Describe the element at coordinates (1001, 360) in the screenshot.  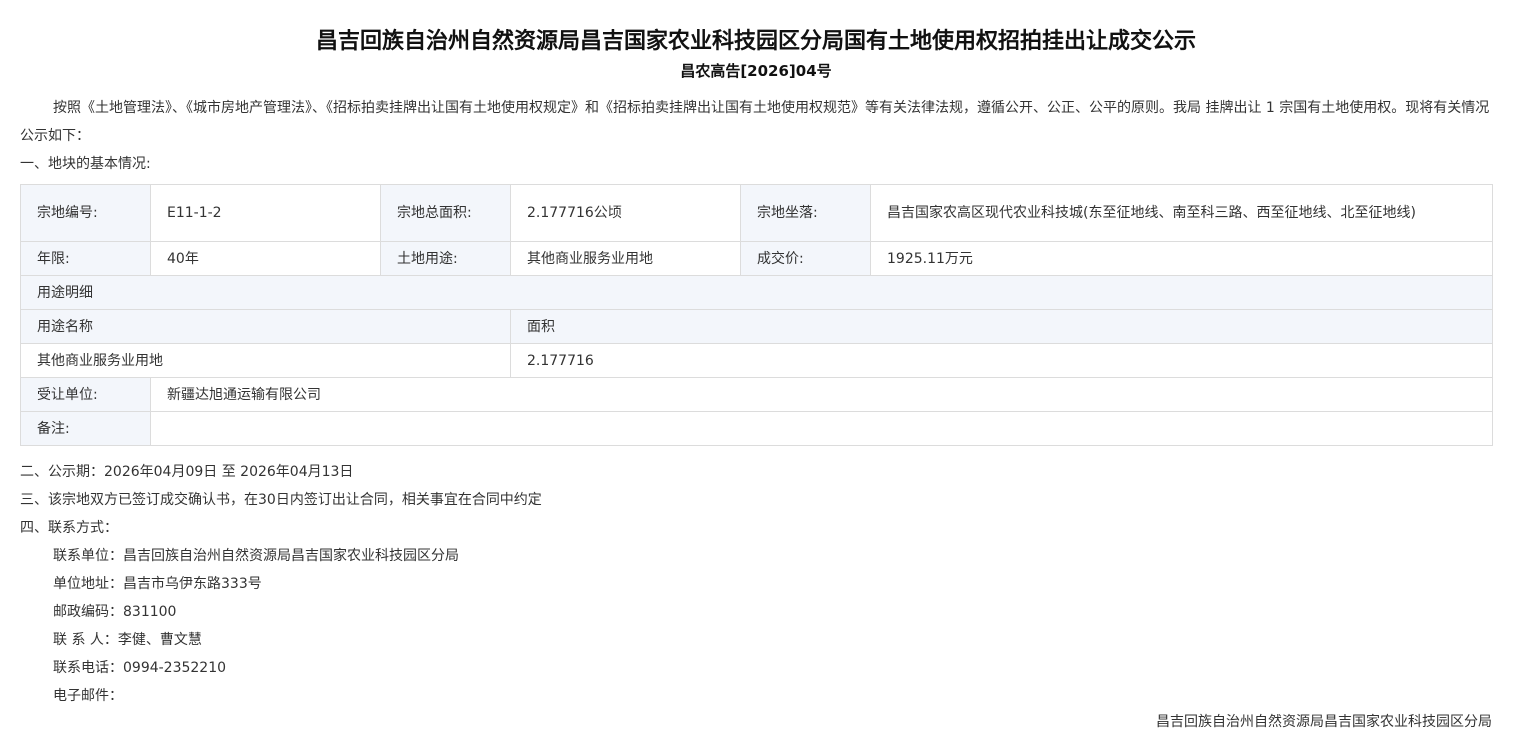
I see `usage-area-cell: 2.177716` at that location.